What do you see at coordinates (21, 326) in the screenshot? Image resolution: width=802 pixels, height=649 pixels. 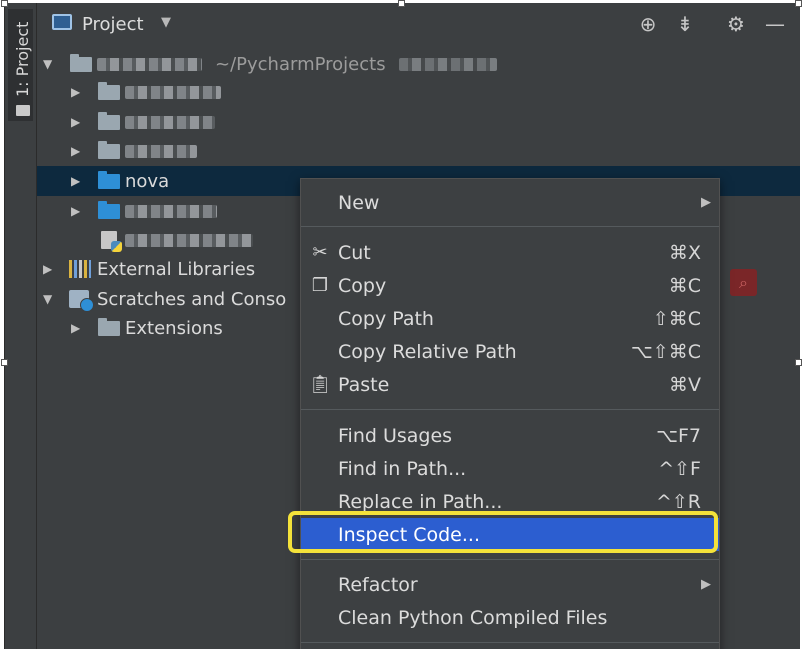 I see `tool-window-strip: 1: Project` at bounding box center [21, 326].